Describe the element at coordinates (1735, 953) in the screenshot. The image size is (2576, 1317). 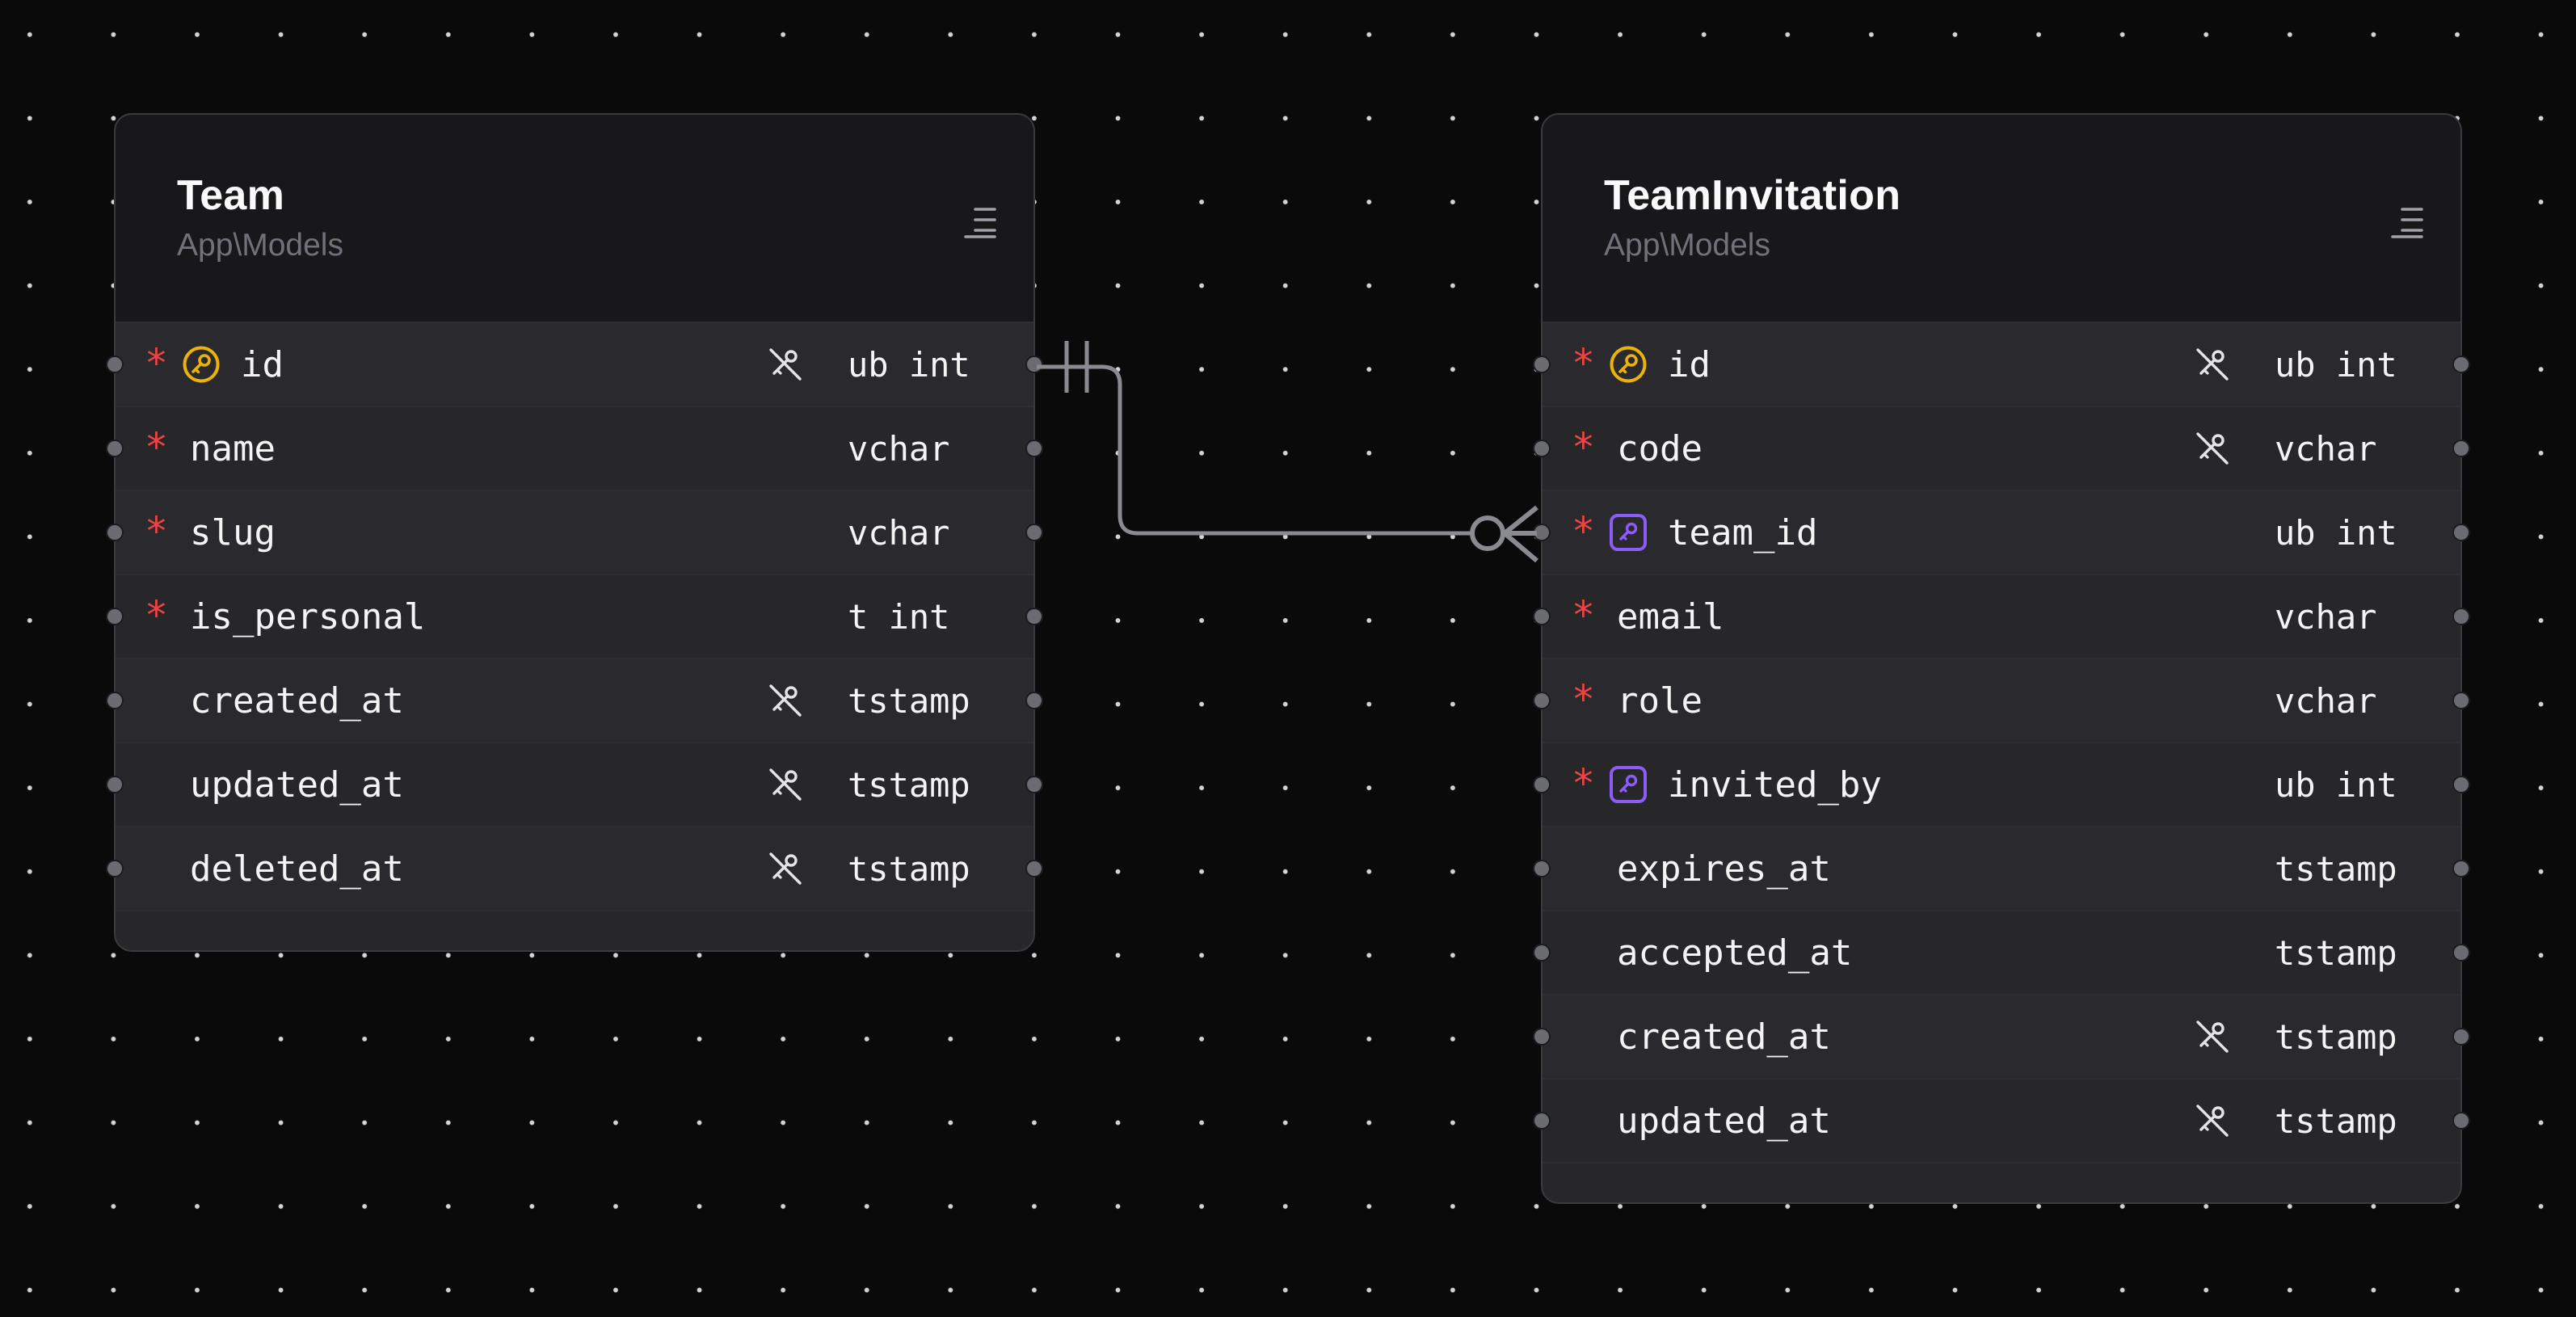
I see `column-name: accepted_at` at that location.